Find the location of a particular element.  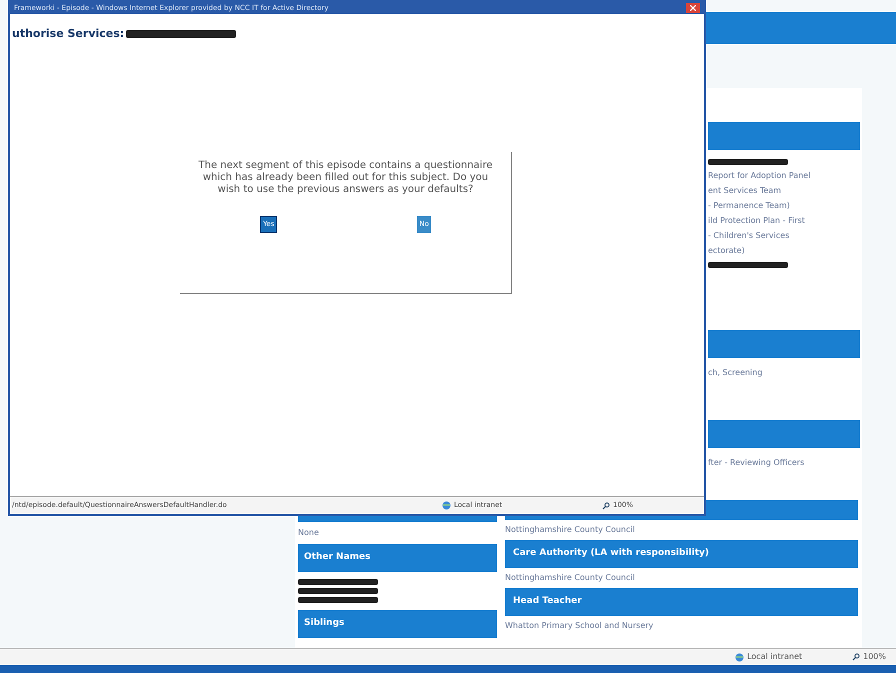

info-text: None is located at coordinates (308, 533).